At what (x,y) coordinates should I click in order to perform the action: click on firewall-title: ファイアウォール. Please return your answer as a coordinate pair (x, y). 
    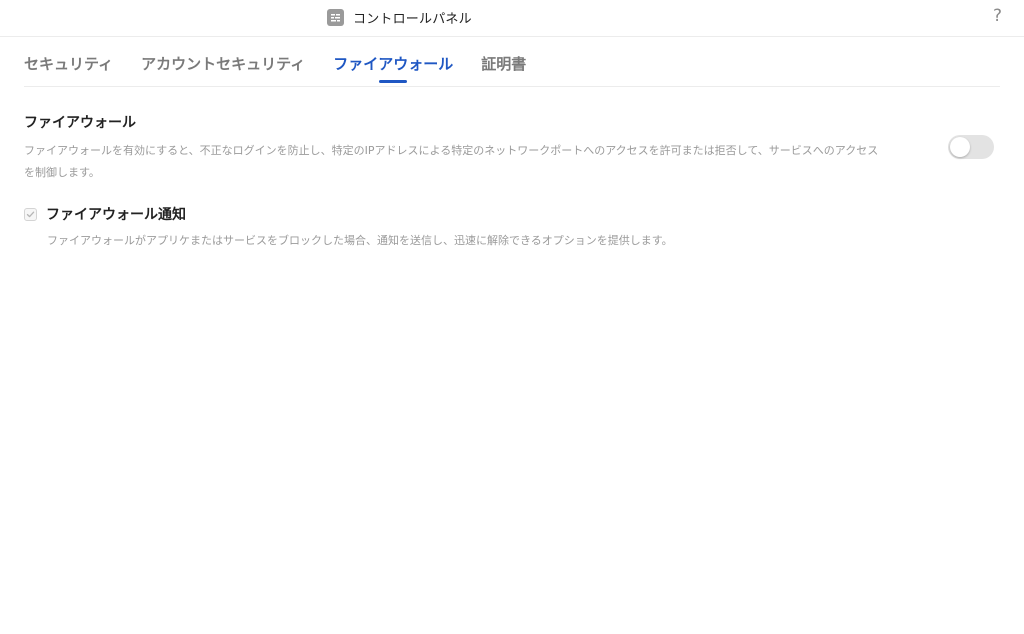
    Looking at the image, I should click on (80, 123).